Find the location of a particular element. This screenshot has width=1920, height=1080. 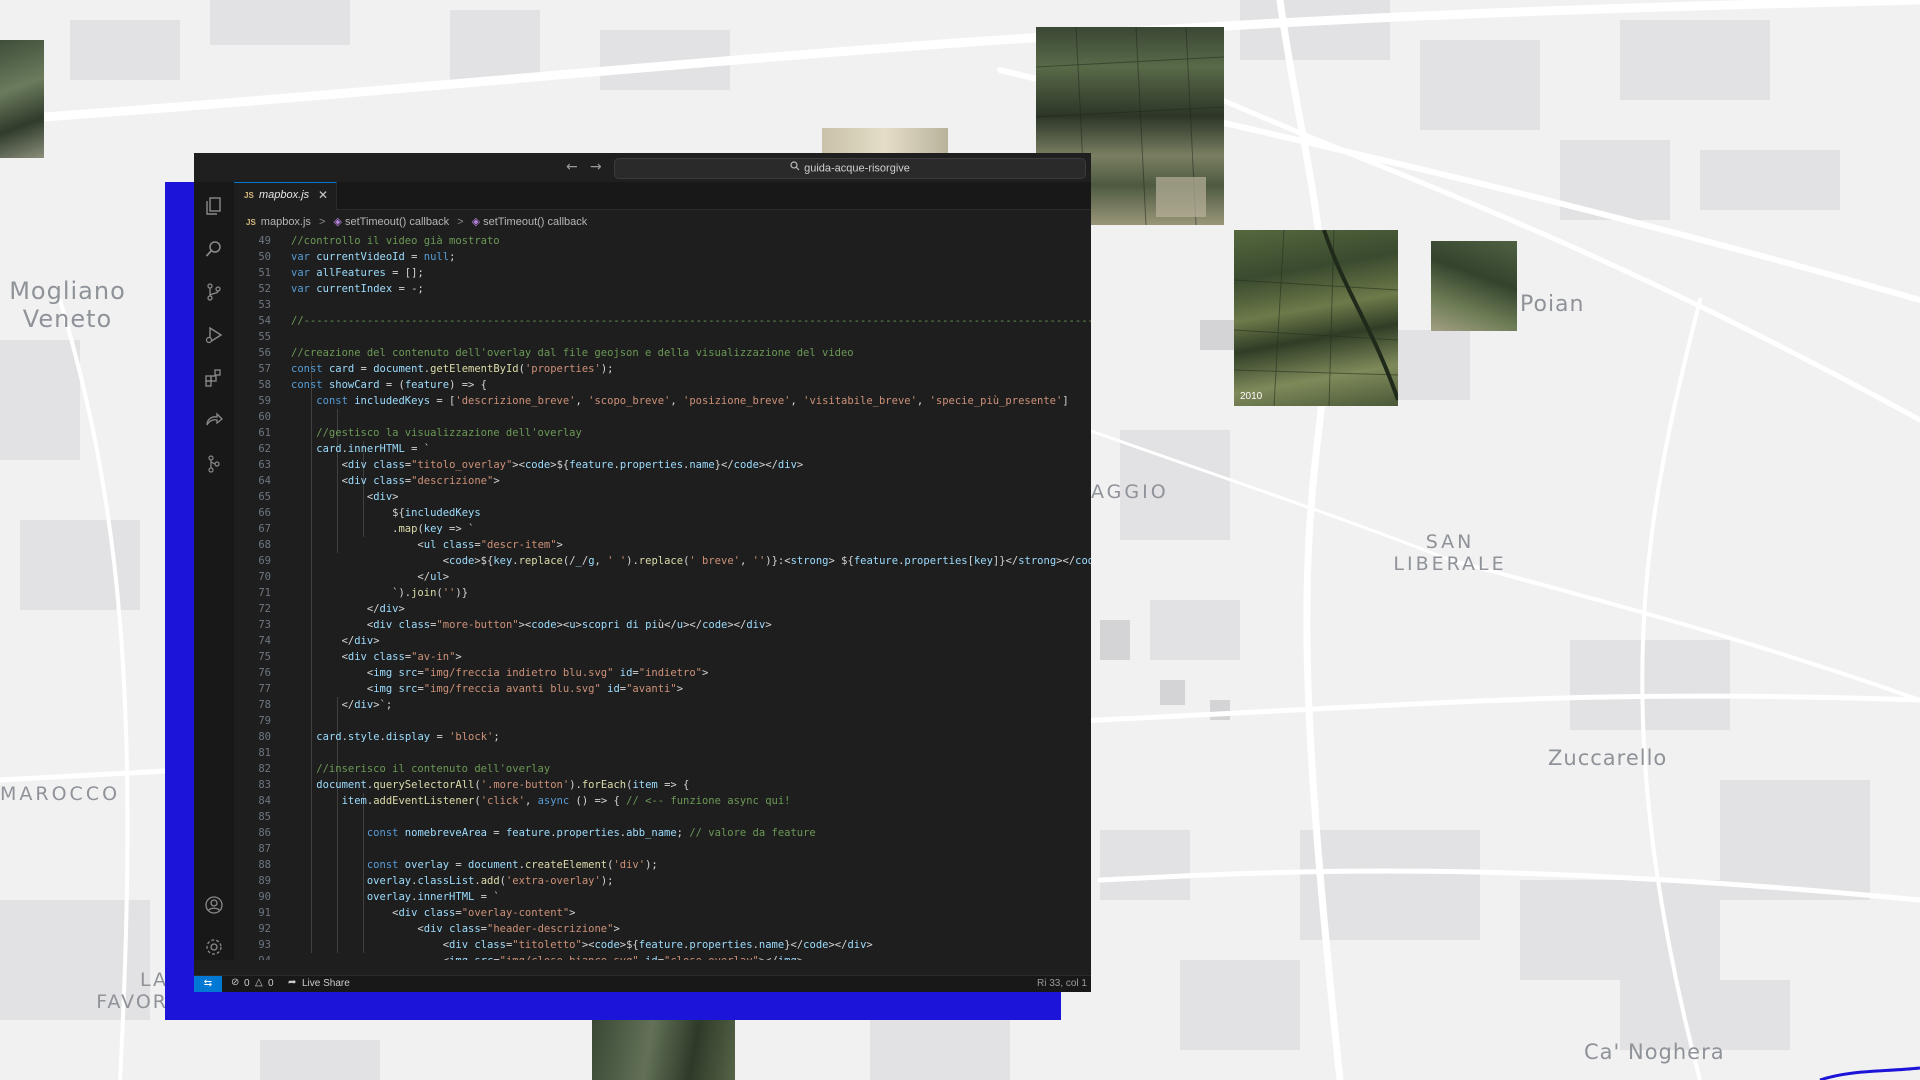

code-text: overlay.classList.add('extra-overlay'); is located at coordinates (452, 881).